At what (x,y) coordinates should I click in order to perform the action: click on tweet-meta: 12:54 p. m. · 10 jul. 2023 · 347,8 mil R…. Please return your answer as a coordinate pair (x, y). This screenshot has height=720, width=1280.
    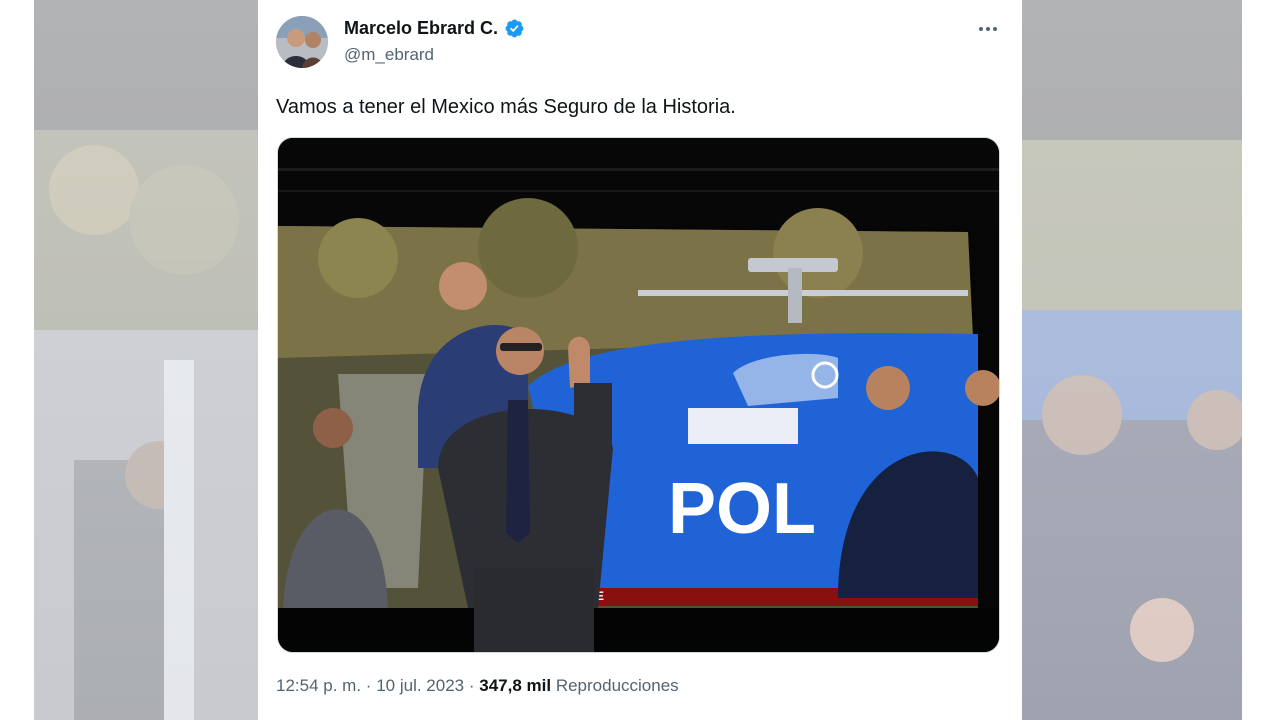
    Looking at the image, I should click on (477, 686).